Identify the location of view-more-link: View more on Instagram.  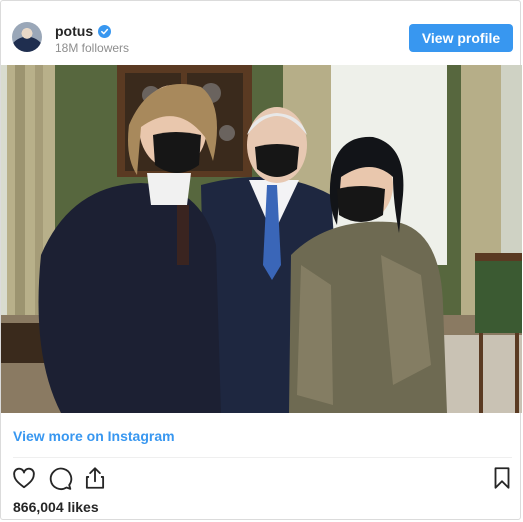
(94, 436).